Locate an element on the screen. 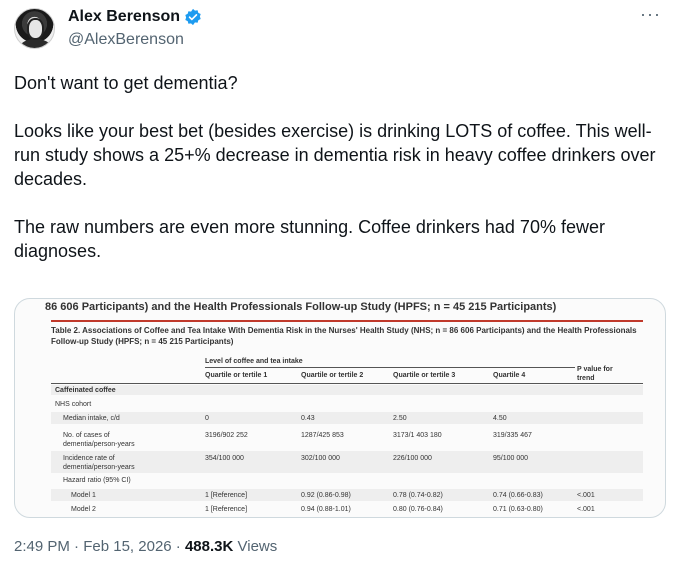 This screenshot has height=562, width=681. avatar-shoulders is located at coordinates (35, 43).